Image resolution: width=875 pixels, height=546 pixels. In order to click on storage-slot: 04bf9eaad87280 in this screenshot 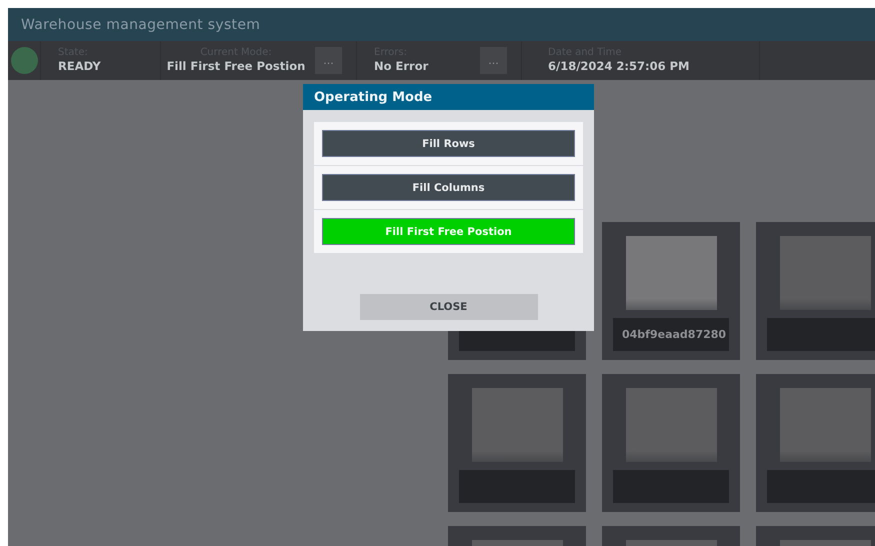, I will do `click(671, 291)`.